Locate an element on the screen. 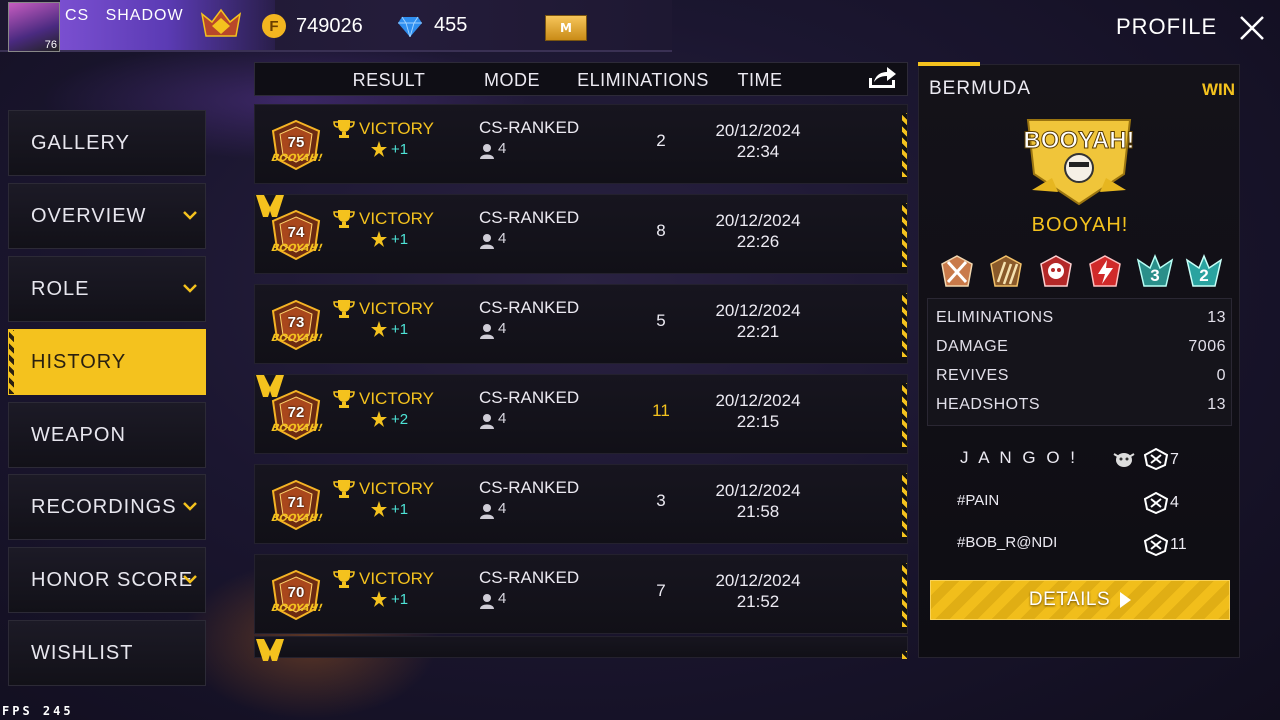 This screenshot has height=720, width=1280. gold-coin-icon: F is located at coordinates (274, 26).